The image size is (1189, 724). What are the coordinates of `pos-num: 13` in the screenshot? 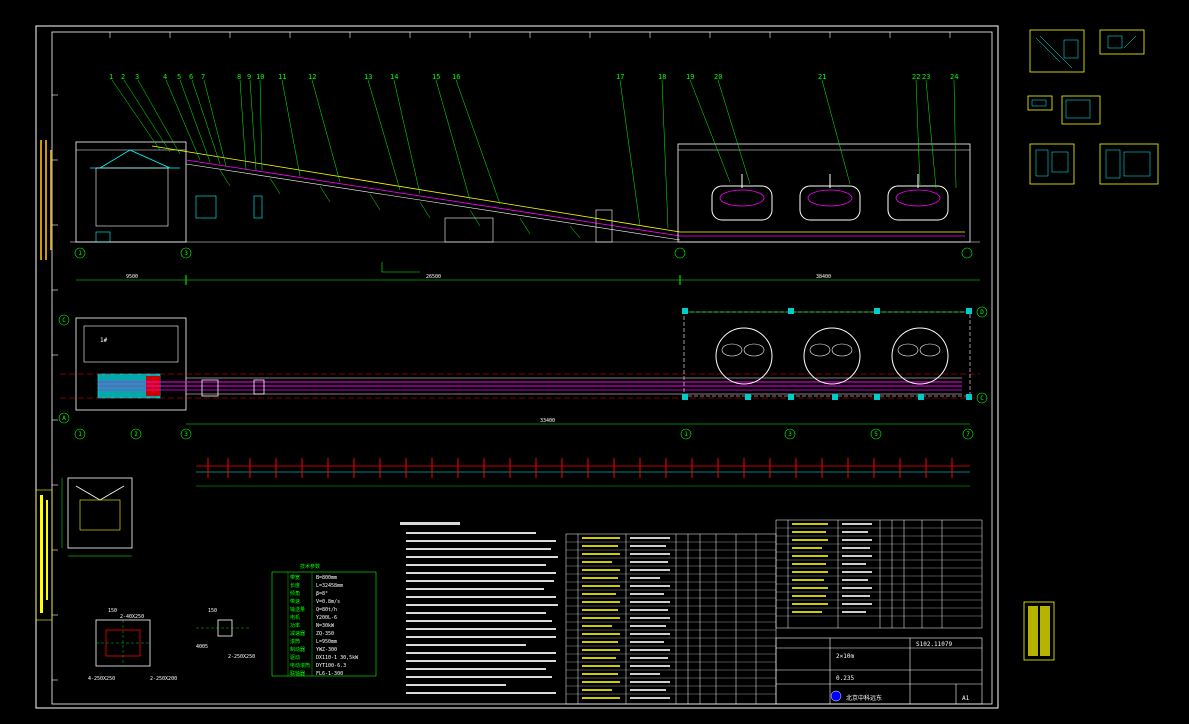 It's located at (368, 77).